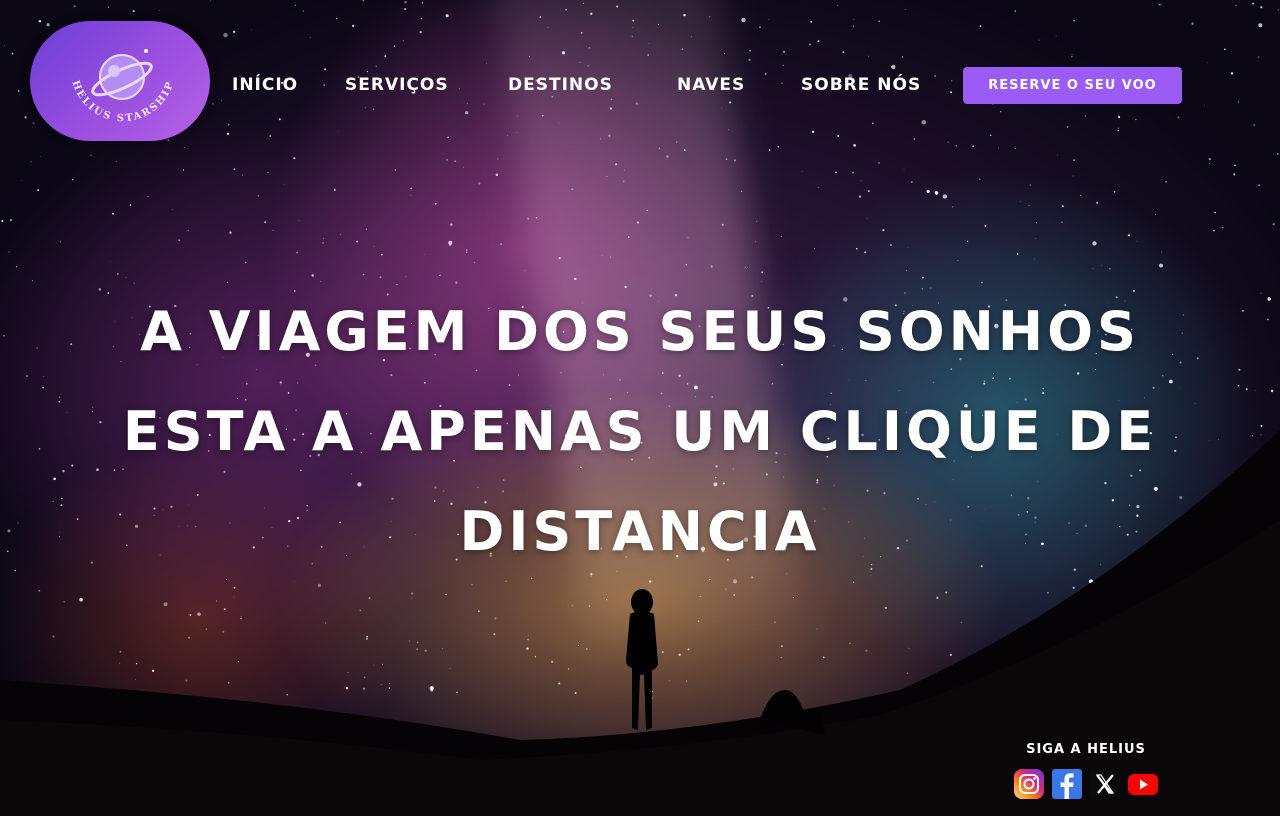 Image resolution: width=1280 pixels, height=816 pixels. Describe the element at coordinates (397, 85) in the screenshot. I see `nav-item-servicos: Serviços` at that location.